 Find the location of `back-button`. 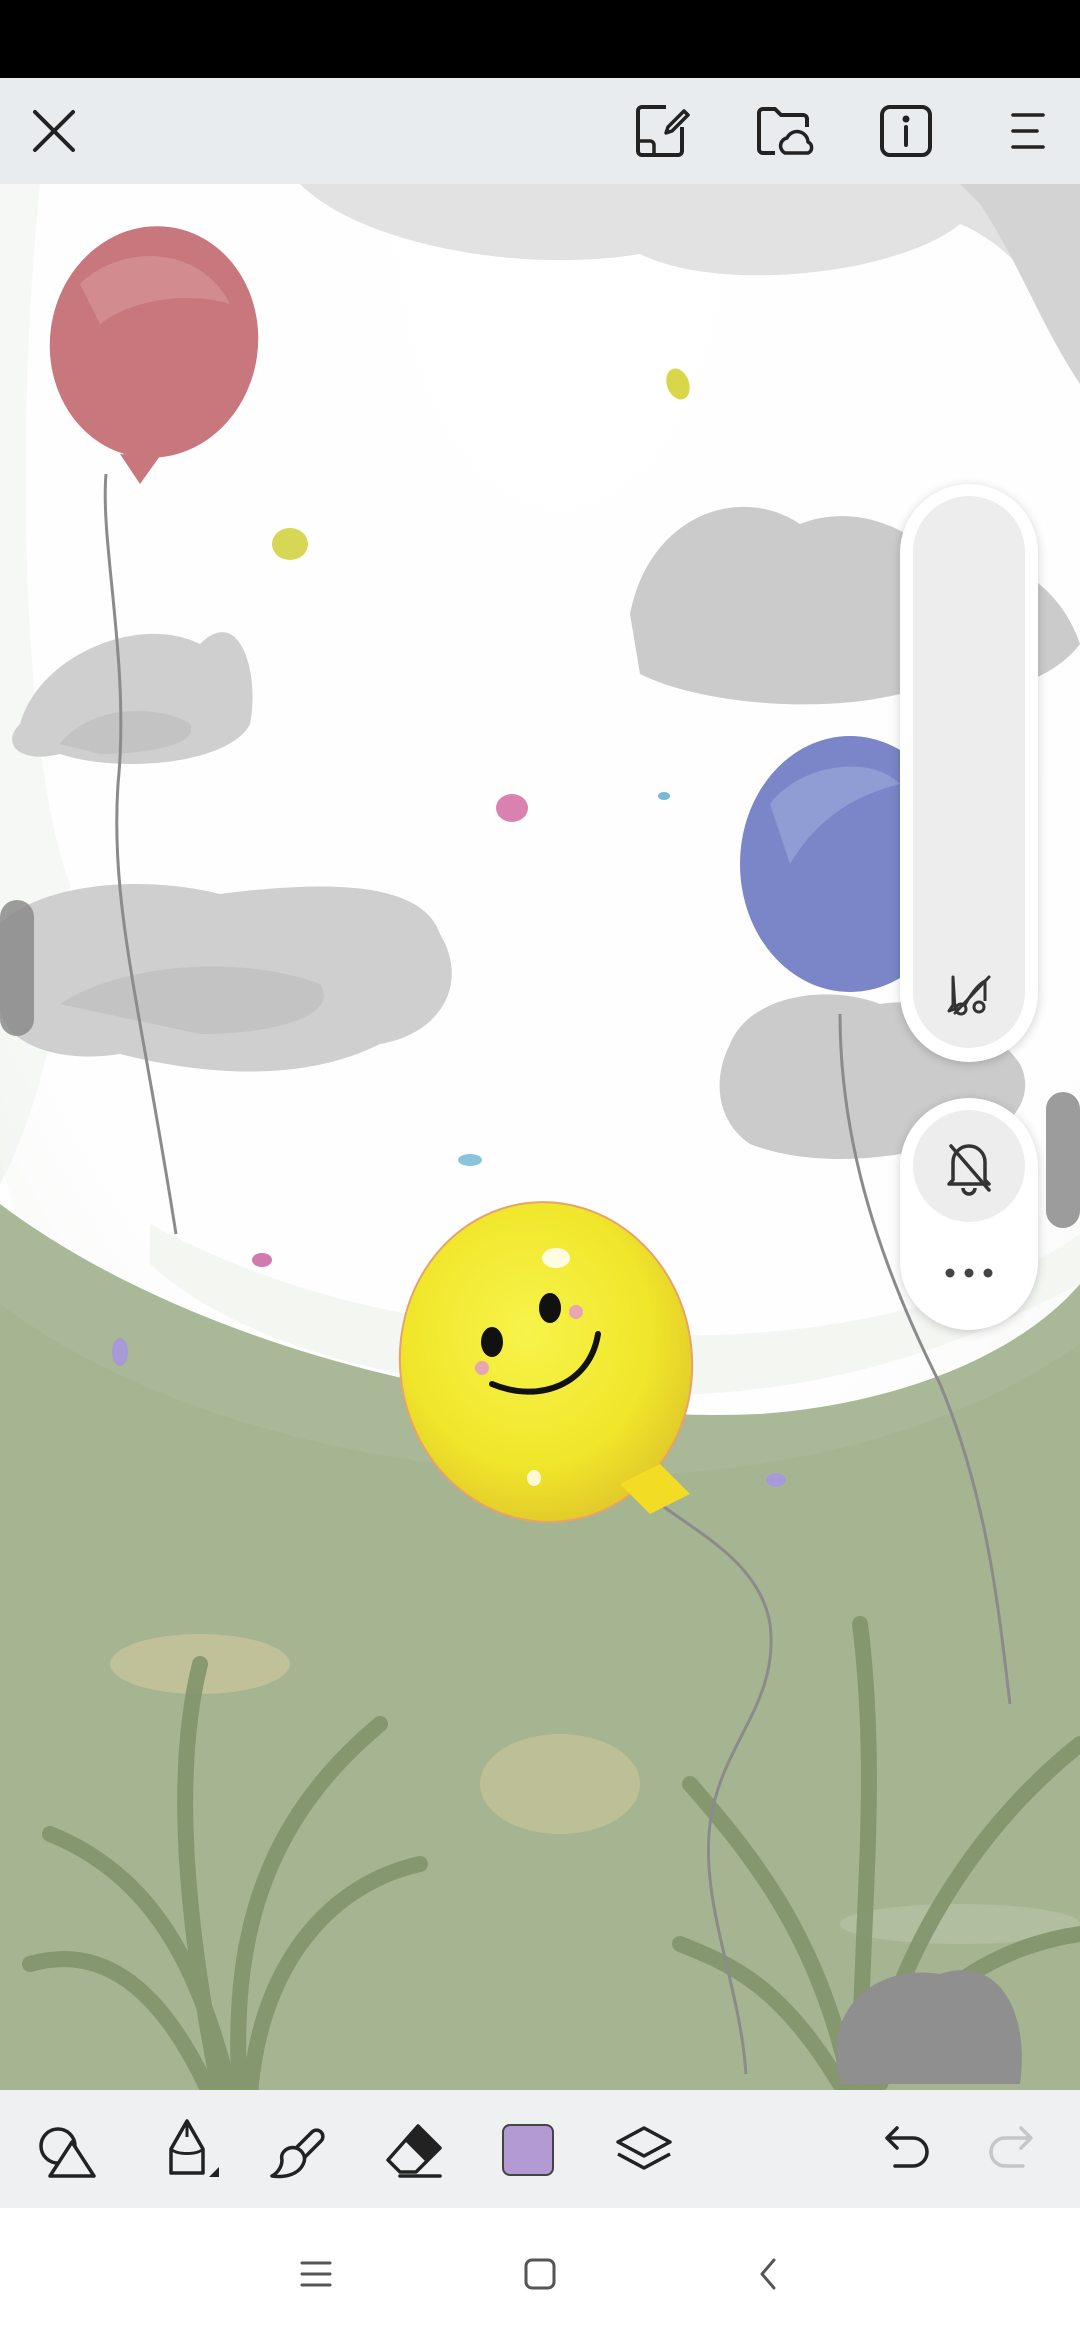

back-button is located at coordinates (768, 2274).